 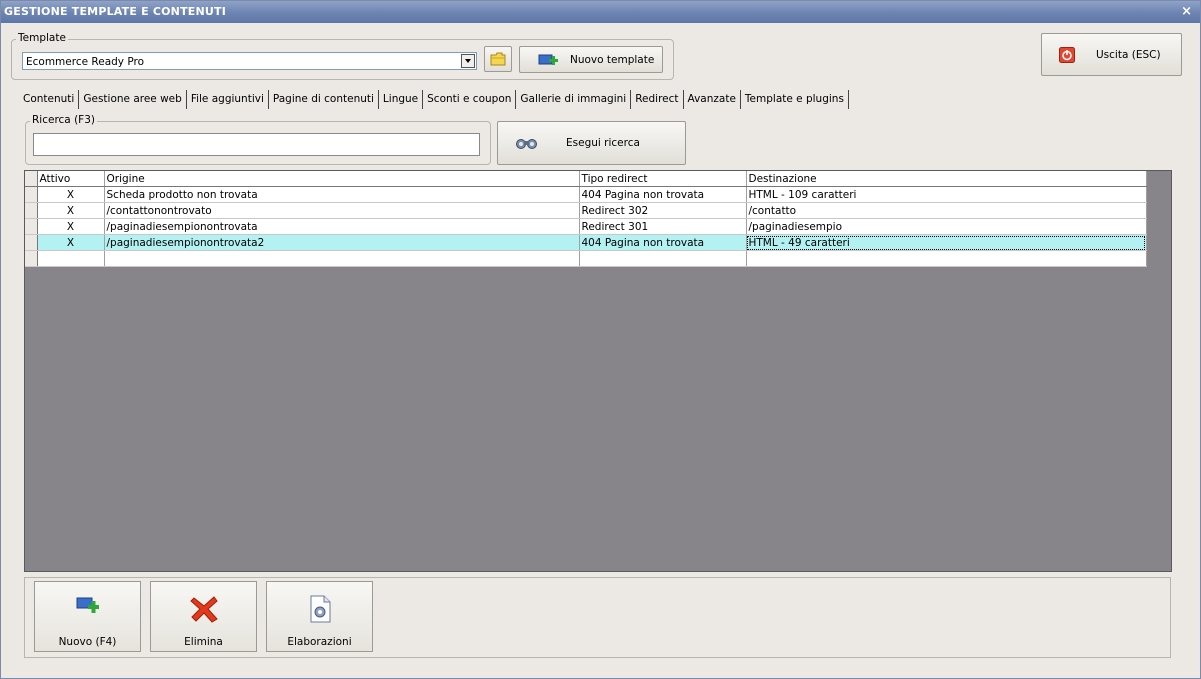 What do you see at coordinates (663, 226) in the screenshot?
I see `cell-tipo-redirect: Redirect 301` at bounding box center [663, 226].